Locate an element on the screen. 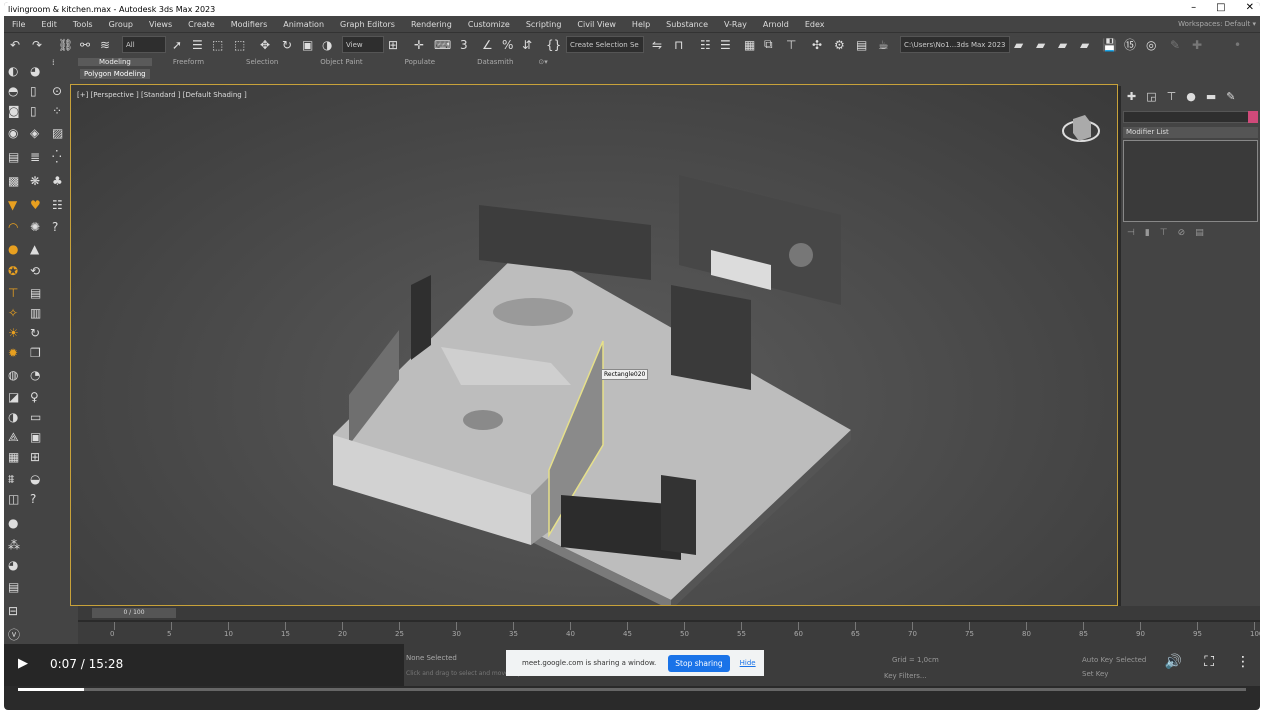  video-icon: ▤ is located at coordinates (13, 157).